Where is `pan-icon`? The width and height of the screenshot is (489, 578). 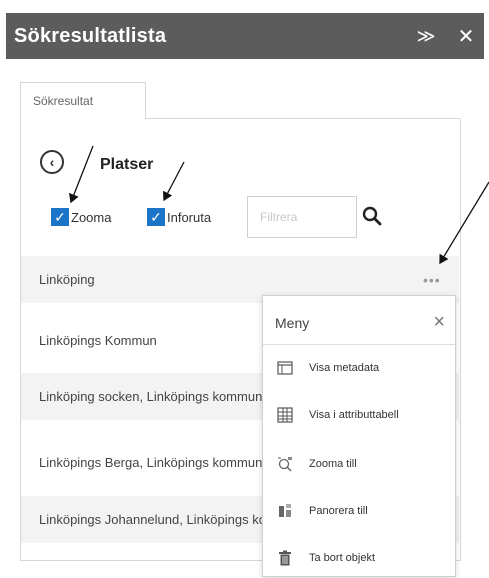
pan-icon is located at coordinates (285, 511).